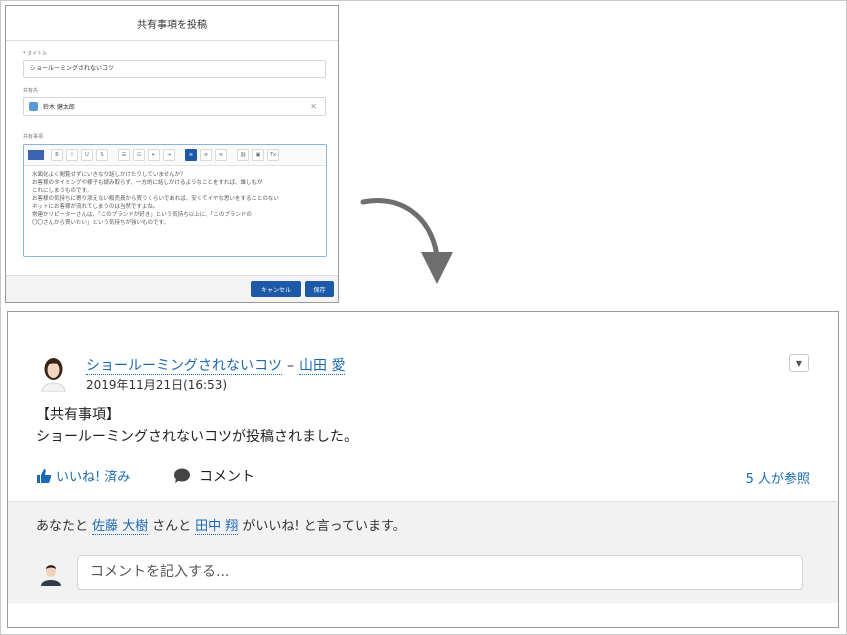  Describe the element at coordinates (95, 207) in the screenshot. I see `editor-line: ネットにお客様が流れてしまうのは当然ですよね。` at that location.